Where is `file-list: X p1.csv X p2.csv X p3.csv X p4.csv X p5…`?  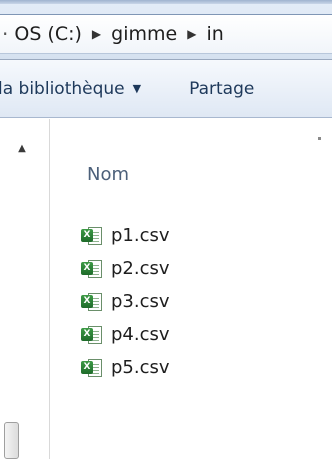 file-list: X p1.csv X p2.csv X p3.csv X p4.csv X p5… is located at coordinates (125, 301).